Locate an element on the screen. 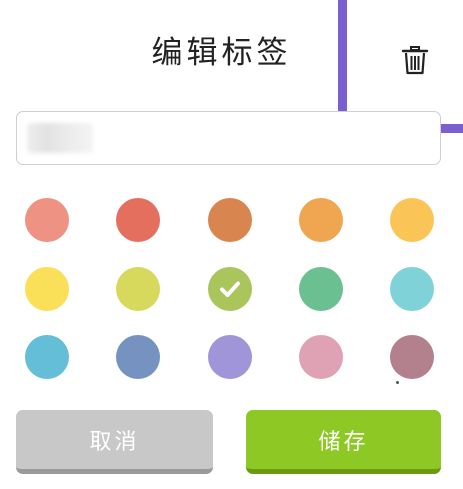 Image resolution: width=463 pixels, height=489 pixels. tag-name-field is located at coordinates (228, 138).